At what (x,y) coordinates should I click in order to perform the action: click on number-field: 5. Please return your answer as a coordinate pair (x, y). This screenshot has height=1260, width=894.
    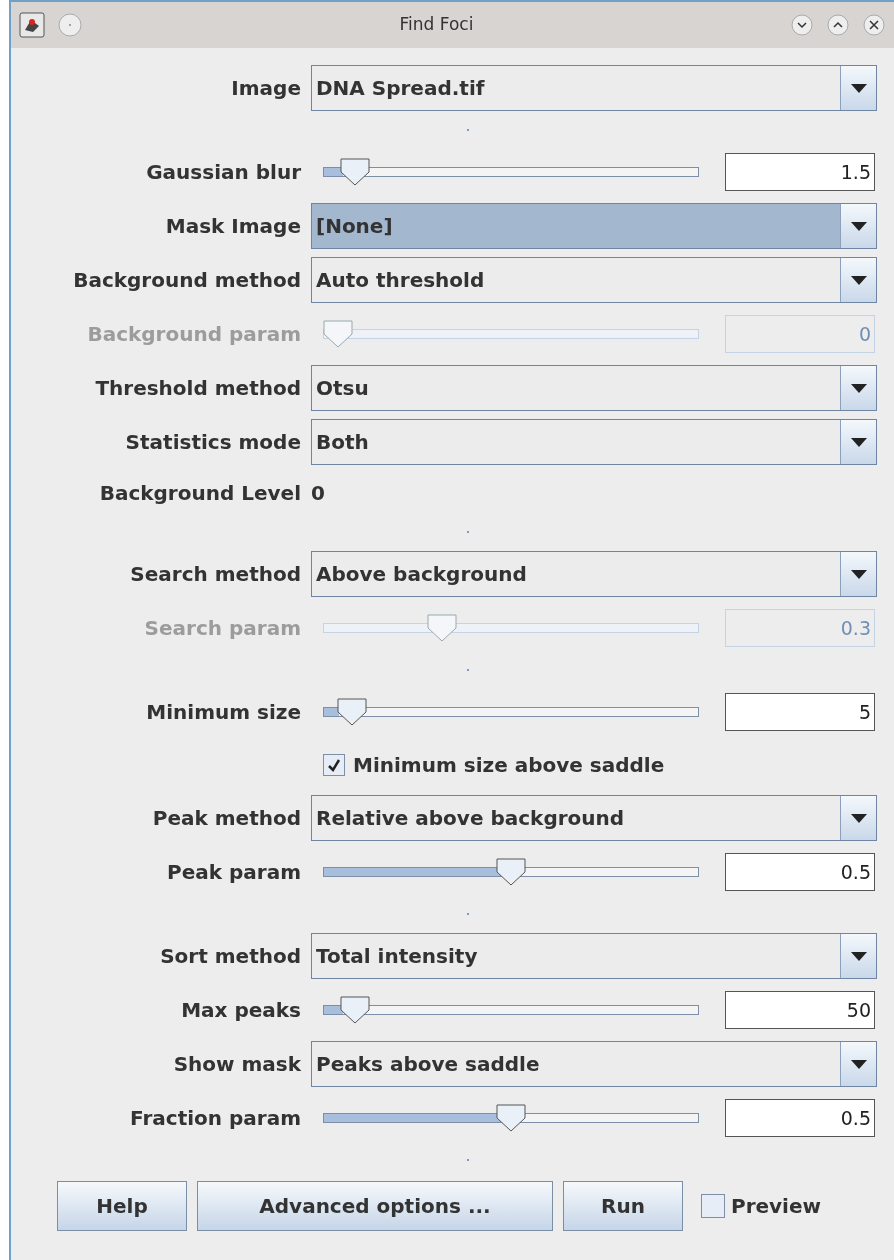
    Looking at the image, I should click on (800, 712).